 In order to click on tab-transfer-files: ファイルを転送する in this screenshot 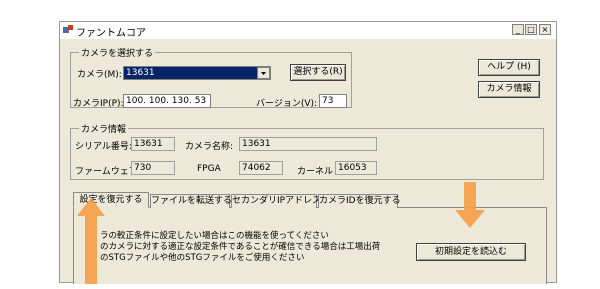, I will do `click(191, 201)`.